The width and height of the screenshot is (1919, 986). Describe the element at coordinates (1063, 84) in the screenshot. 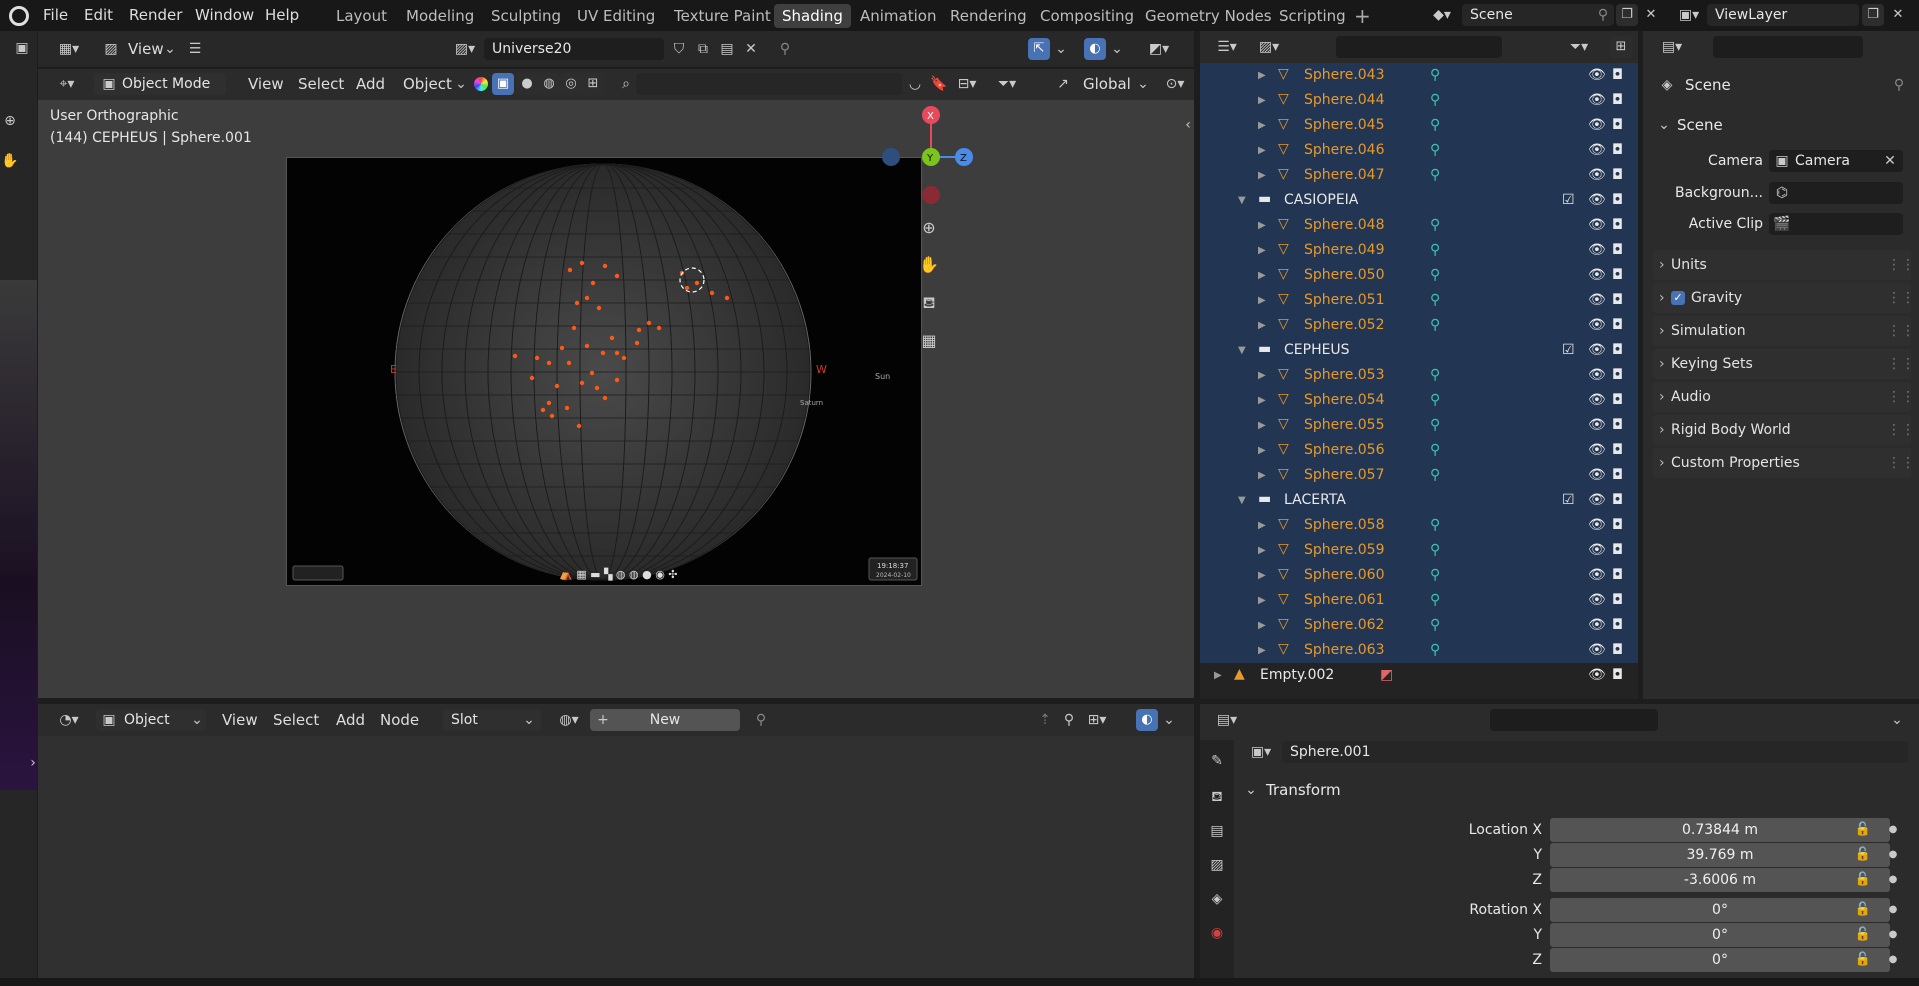

I see `orientation-icon: ↗` at that location.